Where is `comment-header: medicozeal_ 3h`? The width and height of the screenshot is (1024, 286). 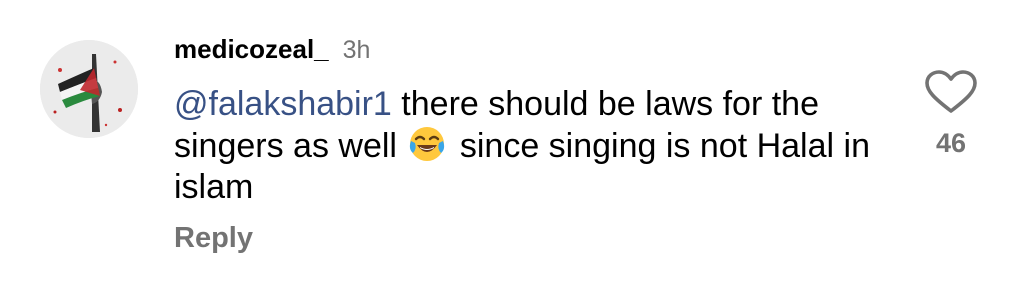
comment-header: medicozeal_ 3h is located at coordinates (272, 51).